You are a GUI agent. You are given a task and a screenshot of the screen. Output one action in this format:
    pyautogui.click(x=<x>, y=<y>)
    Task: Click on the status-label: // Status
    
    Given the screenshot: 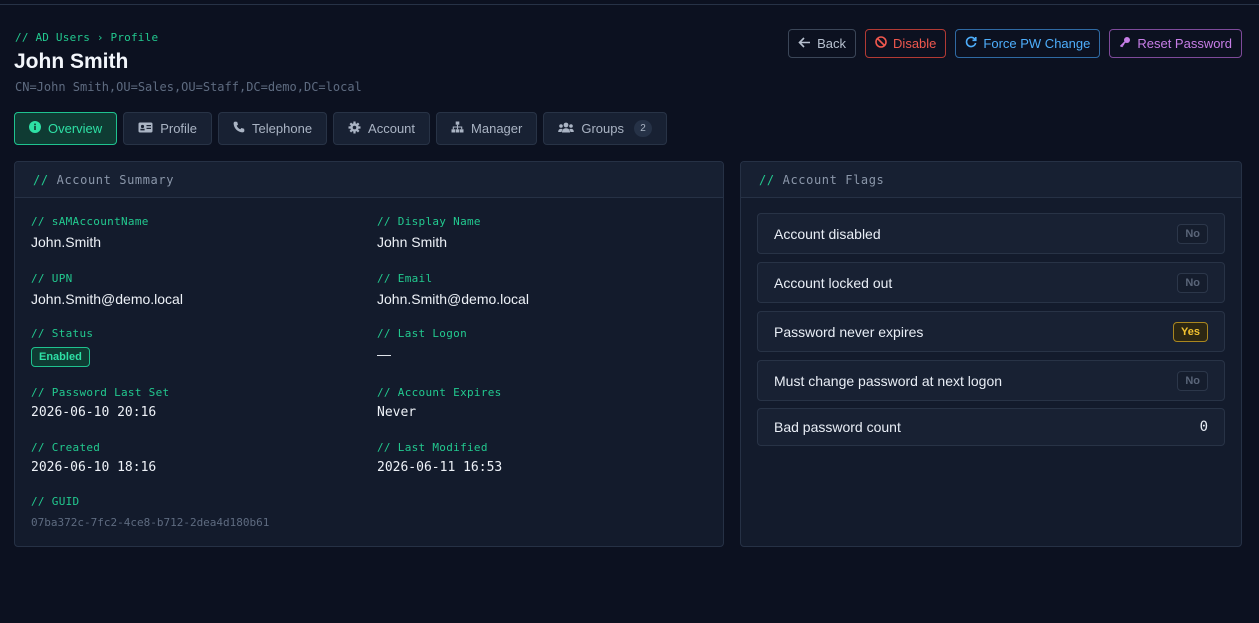 What is the action you would take?
    pyautogui.click(x=62, y=333)
    